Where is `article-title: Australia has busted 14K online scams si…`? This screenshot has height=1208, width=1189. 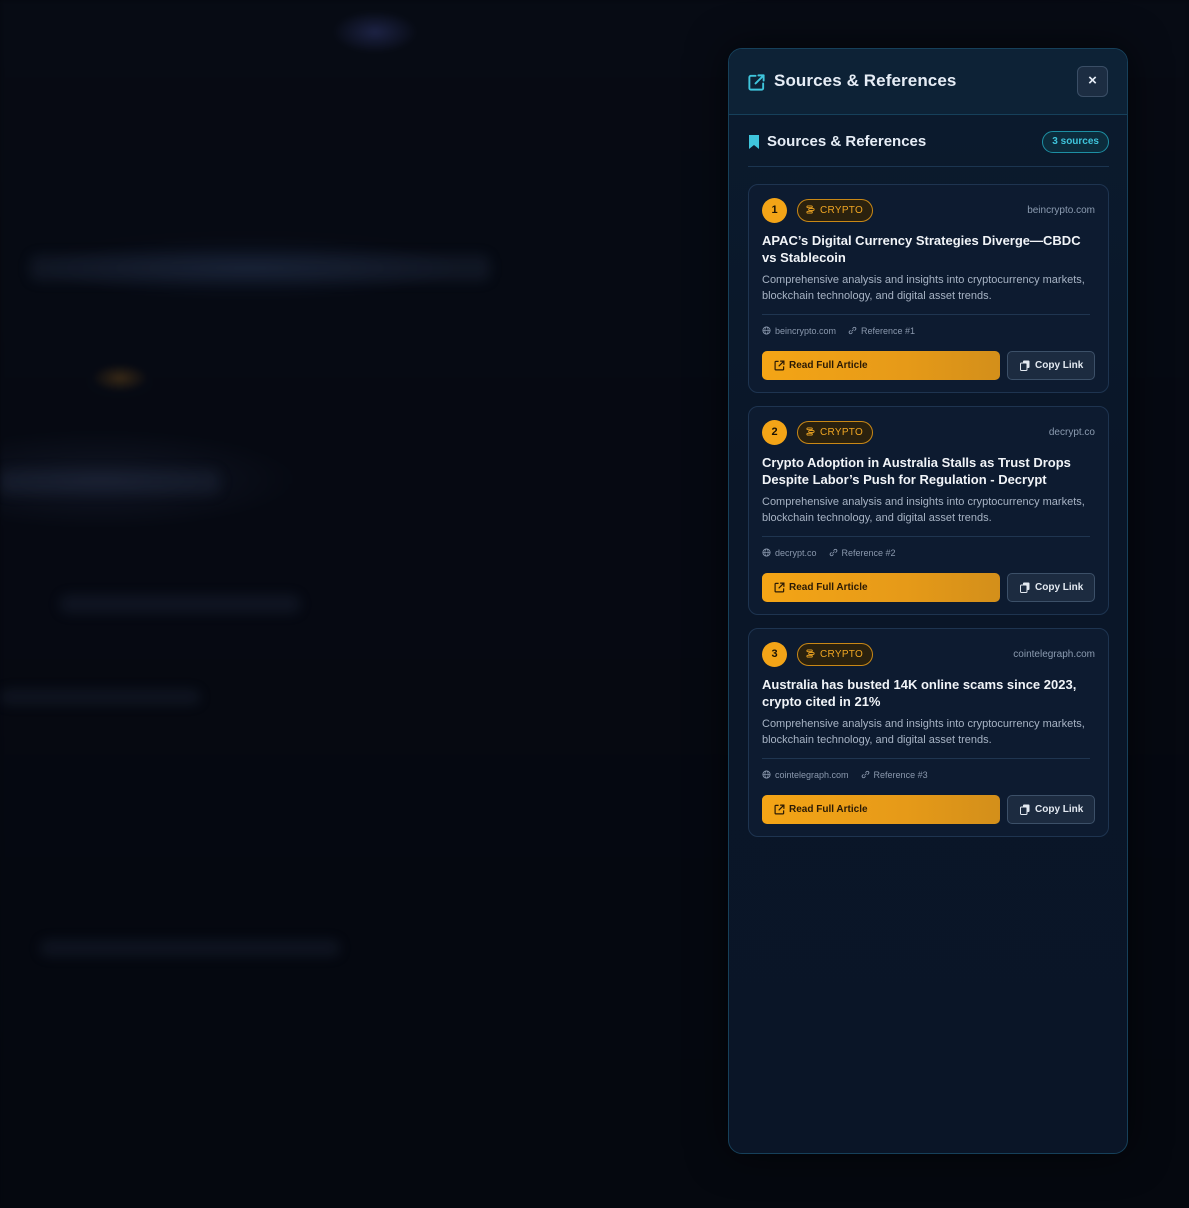 article-title: Australia has busted 14K online scams si… is located at coordinates (919, 693).